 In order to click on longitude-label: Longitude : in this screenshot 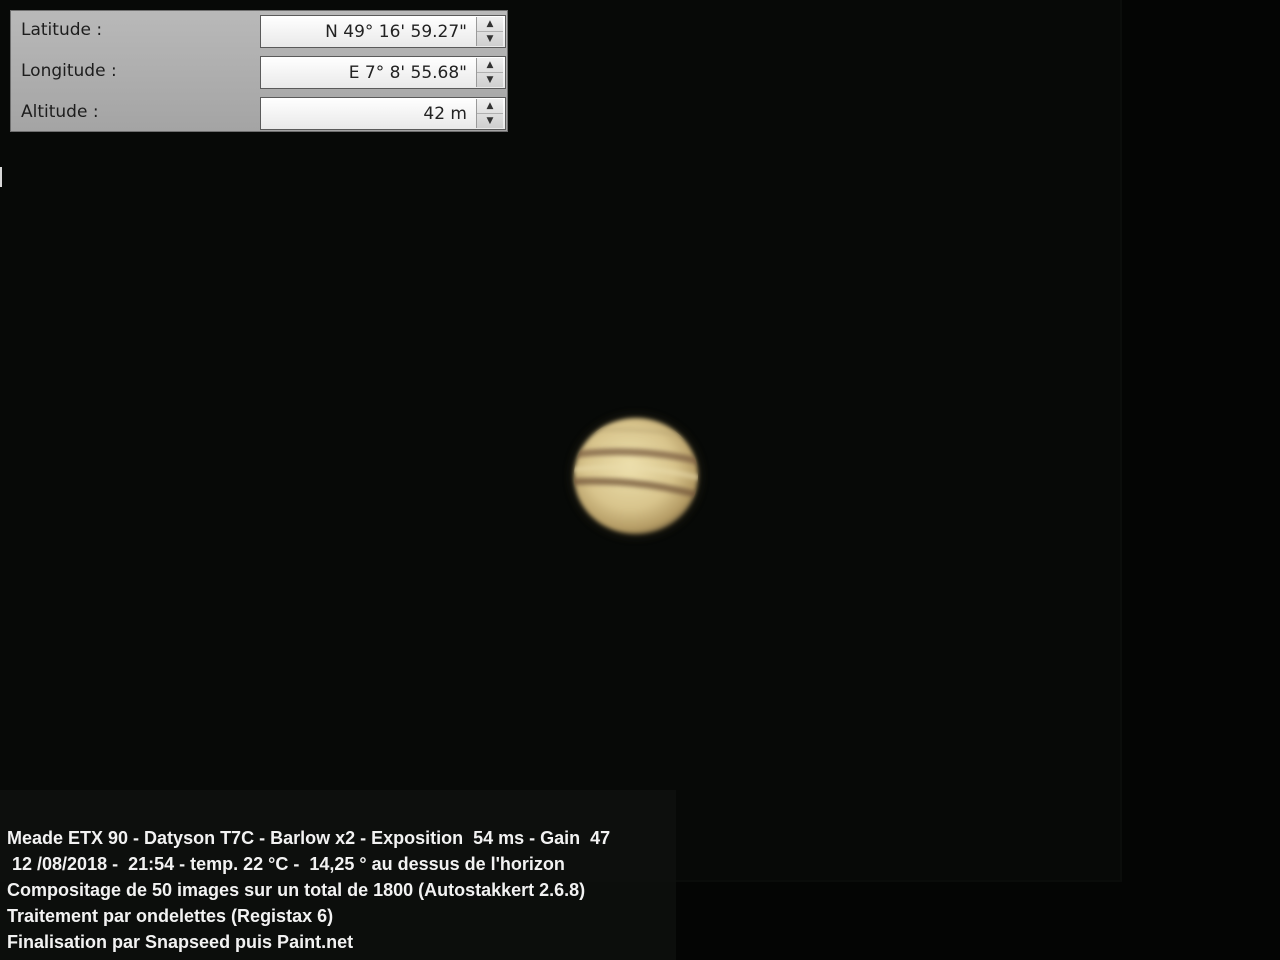, I will do `click(69, 71)`.